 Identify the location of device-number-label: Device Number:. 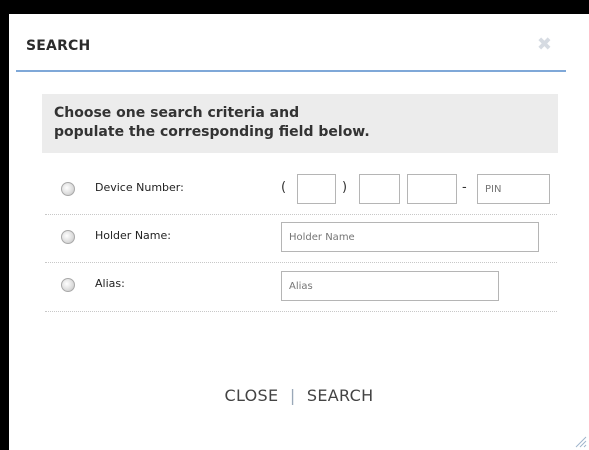
(139, 187).